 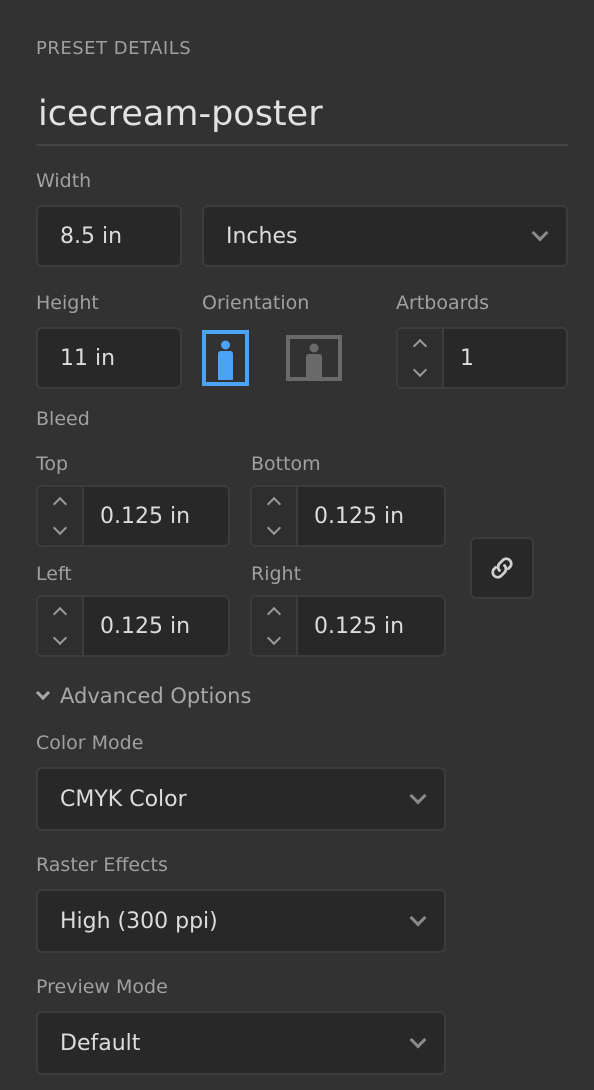 I want to click on bleed-left-stepper: 0.125 in, so click(x=133, y=626).